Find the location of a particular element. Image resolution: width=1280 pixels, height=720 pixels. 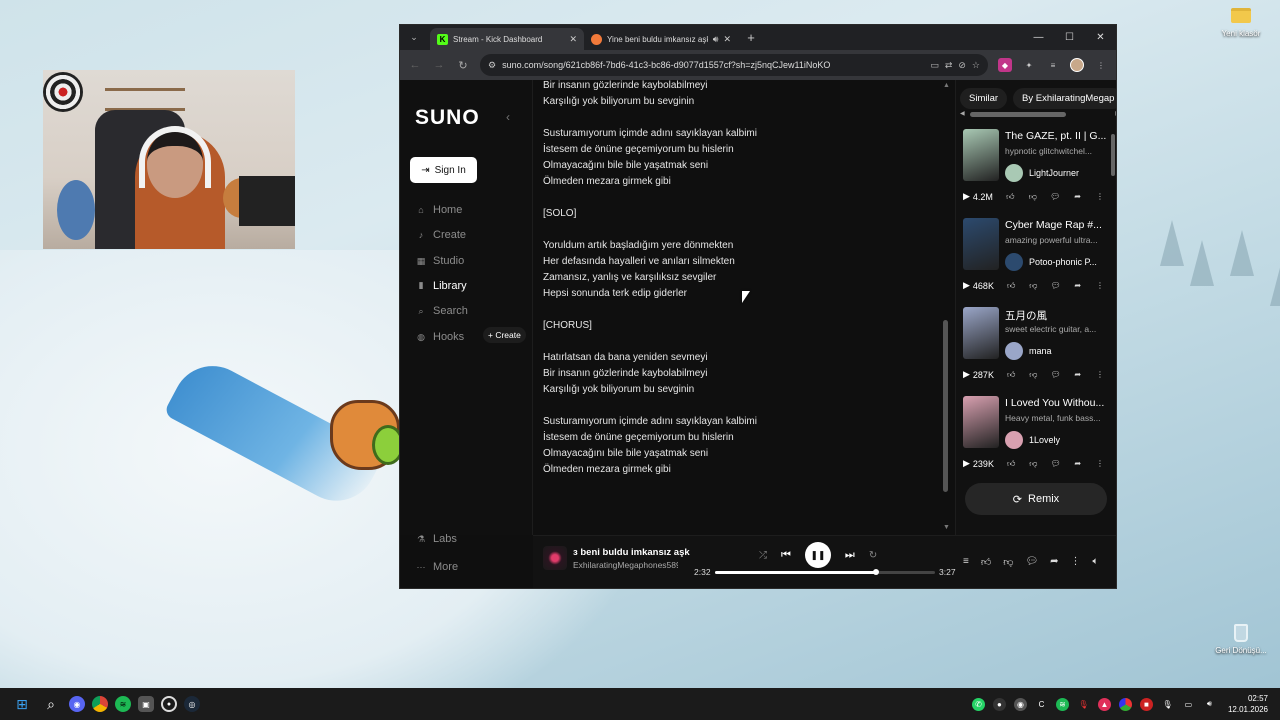

remix-button: ⟳ Remix is located at coordinates (1036, 499).